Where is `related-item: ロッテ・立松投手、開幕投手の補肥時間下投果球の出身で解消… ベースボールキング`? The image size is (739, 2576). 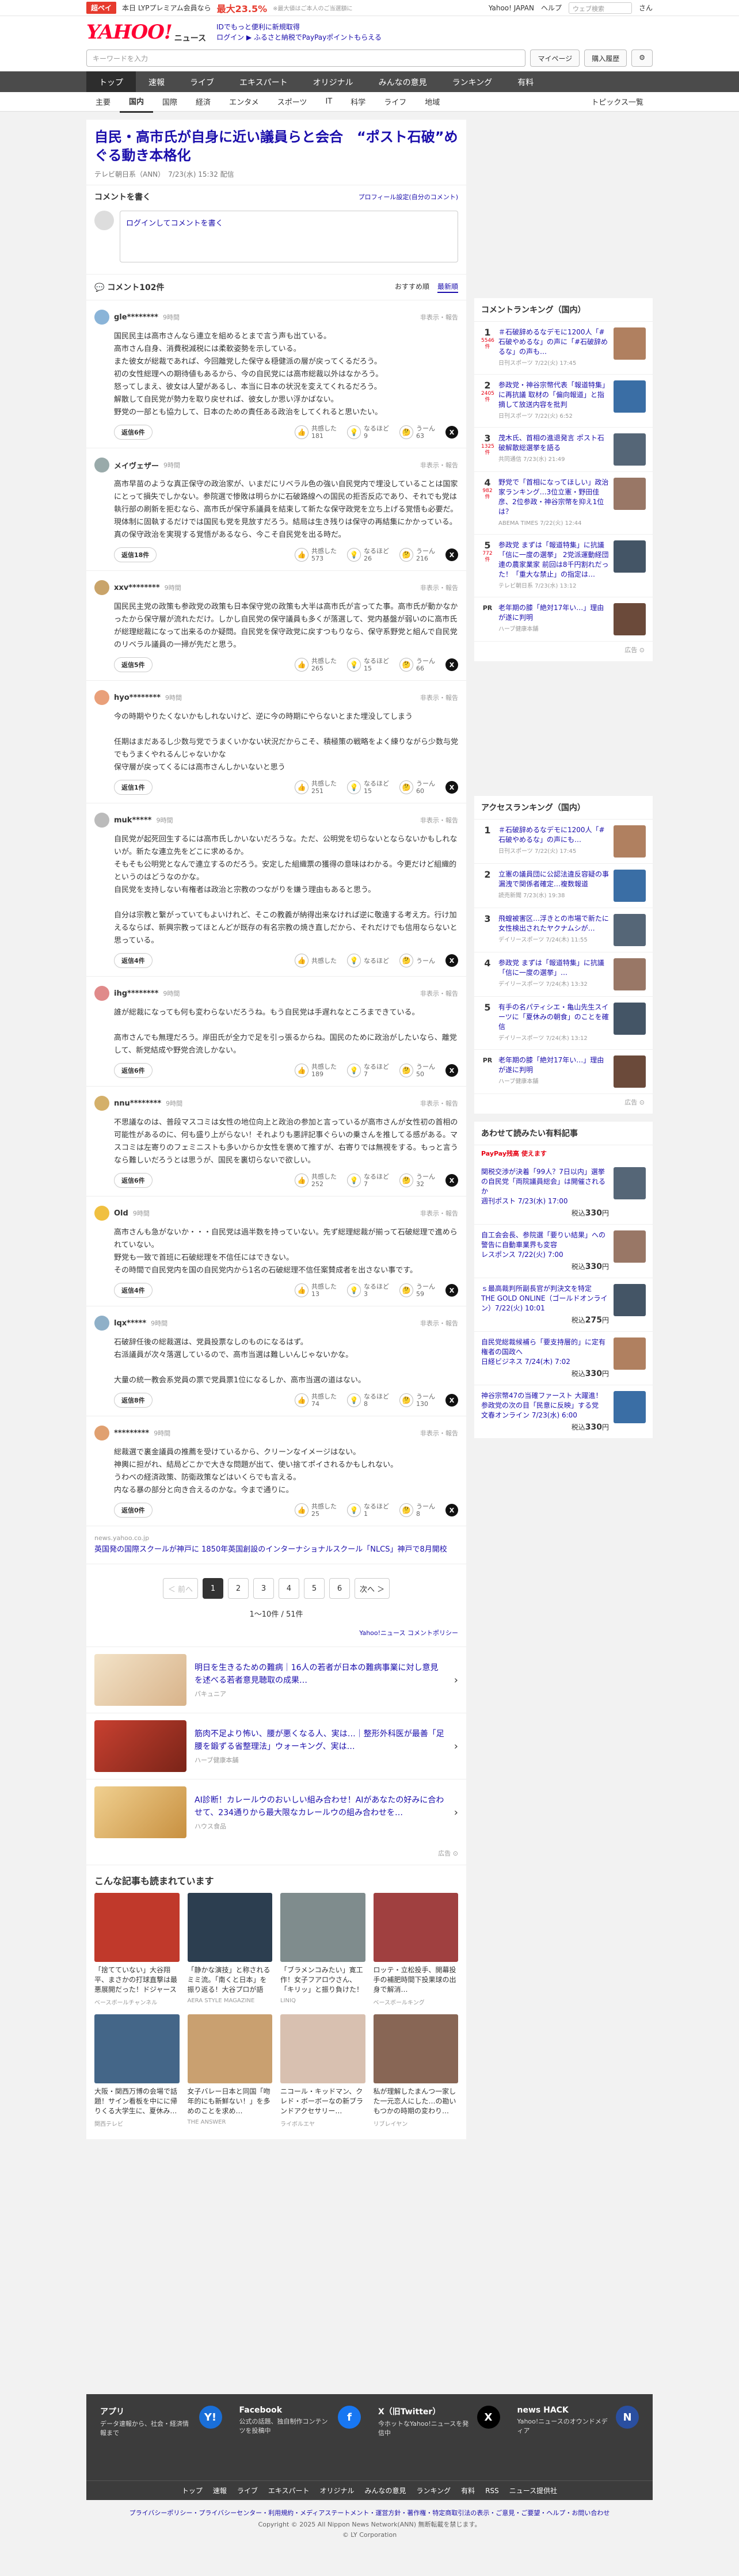
related-item: ロッテ・立松投手、開幕投手の補肥時間下投果球の出身で解消… ベースボールキング is located at coordinates (415, 1949).